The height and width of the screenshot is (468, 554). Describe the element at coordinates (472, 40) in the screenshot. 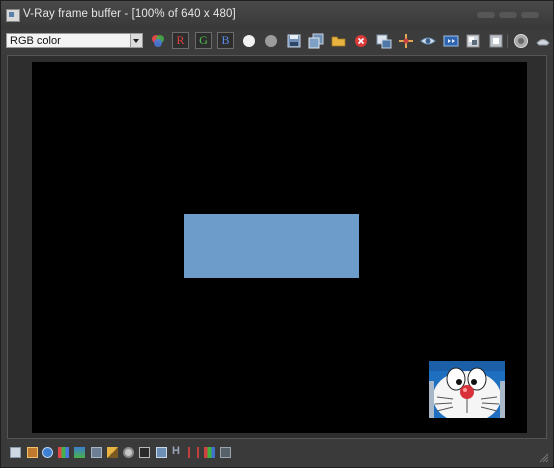

I see `link-to-render-icon` at that location.